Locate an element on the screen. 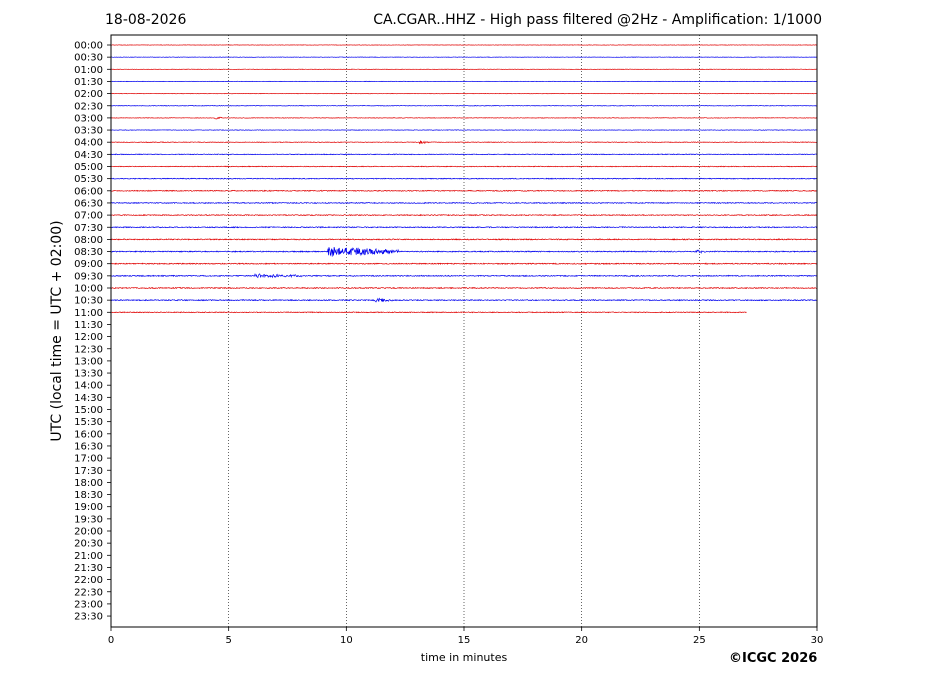 The width and height of the screenshot is (927, 696). y-tick-label: 12:00 is located at coordinates (88, 337).